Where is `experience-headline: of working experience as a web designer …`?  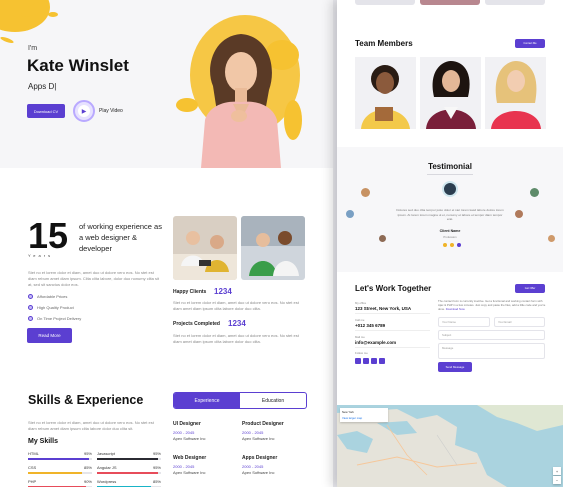 experience-headline: of working experience as a web designer … is located at coordinates (120, 237).